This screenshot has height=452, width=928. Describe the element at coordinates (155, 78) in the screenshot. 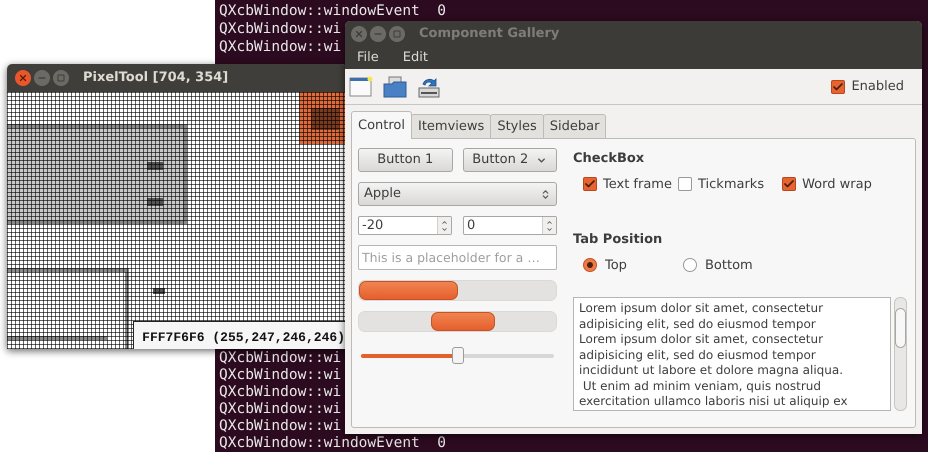

I see `window-title: PixelTool [704, 354]` at that location.